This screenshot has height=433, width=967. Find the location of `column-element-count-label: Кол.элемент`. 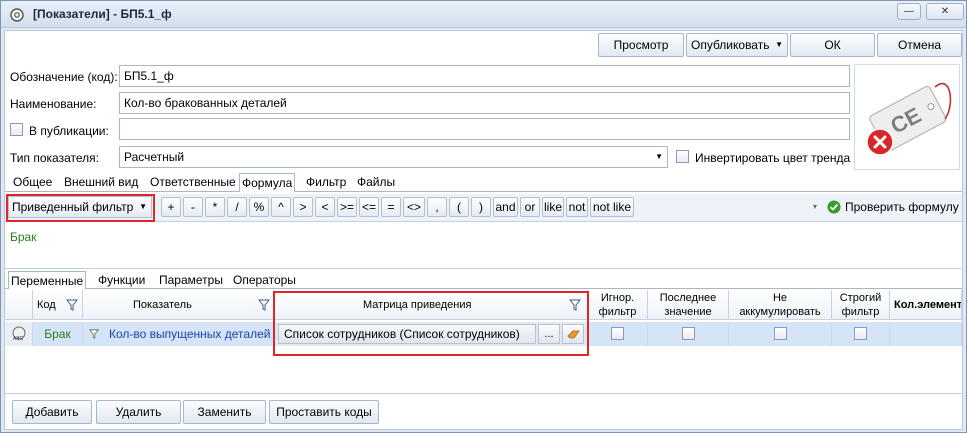

column-element-count-label: Кол.элемент is located at coordinates (928, 305).